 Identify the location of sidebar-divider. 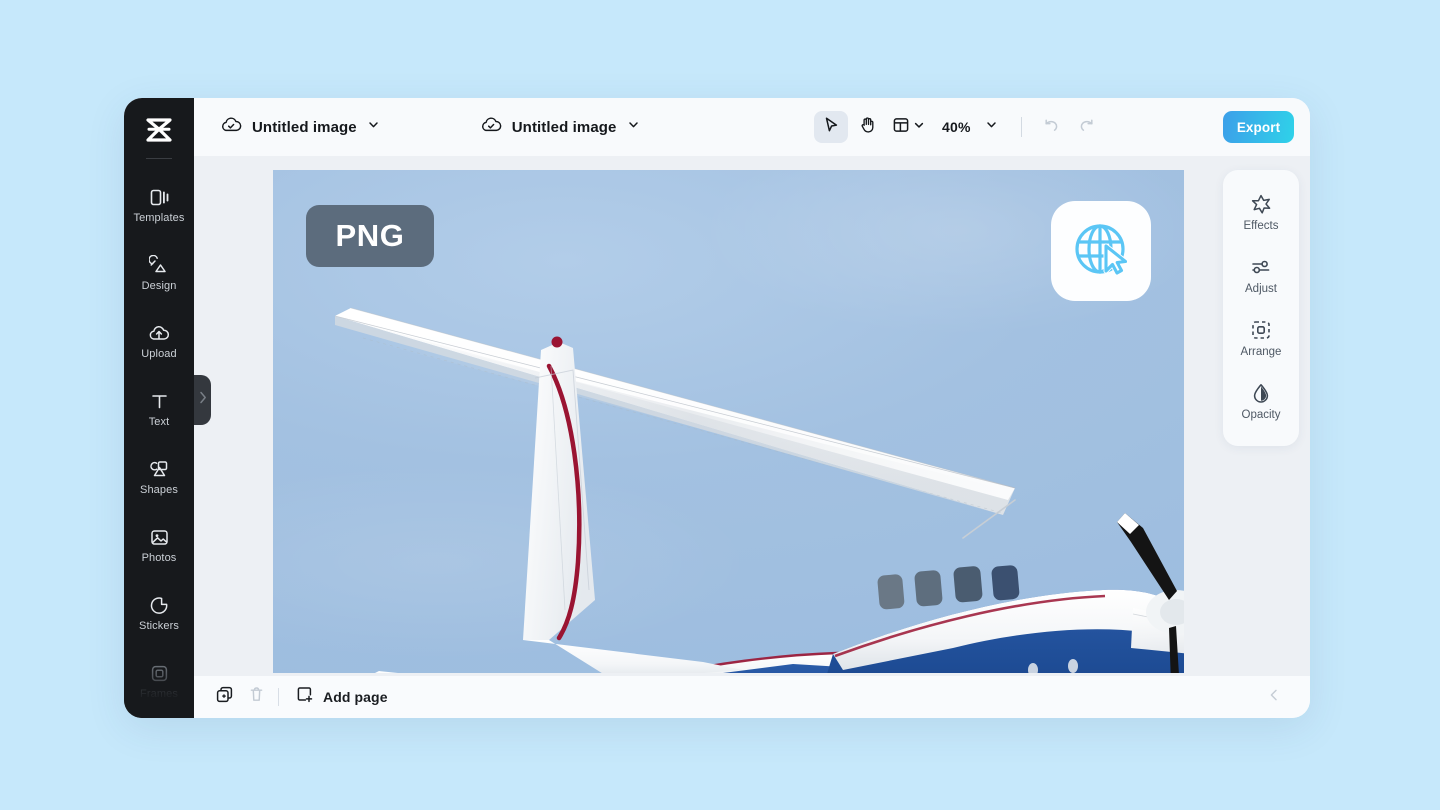
(159, 158).